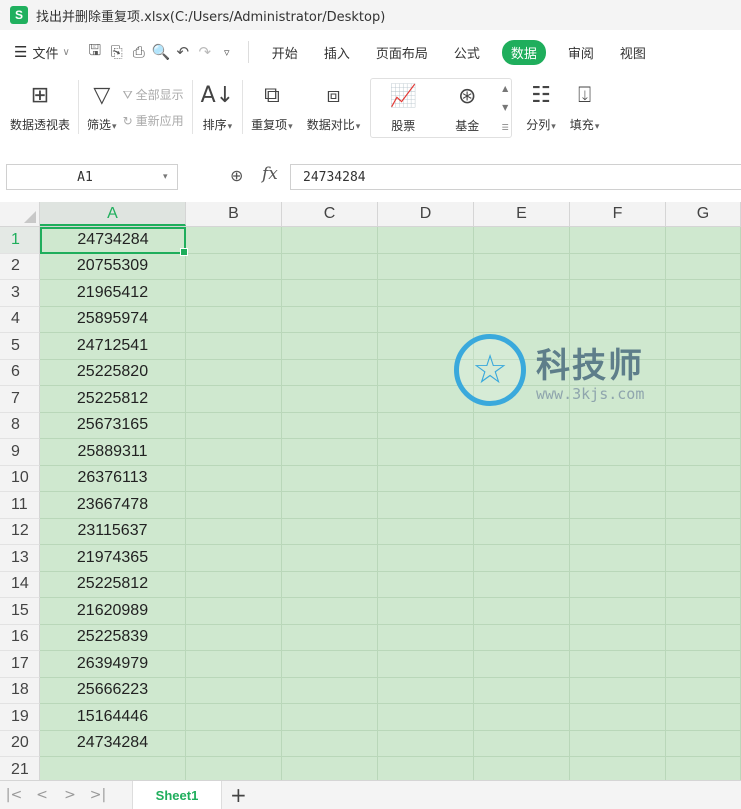 This screenshot has height=809, width=741. What do you see at coordinates (117, 52) in the screenshot?
I see `export-icon: ⎘` at bounding box center [117, 52].